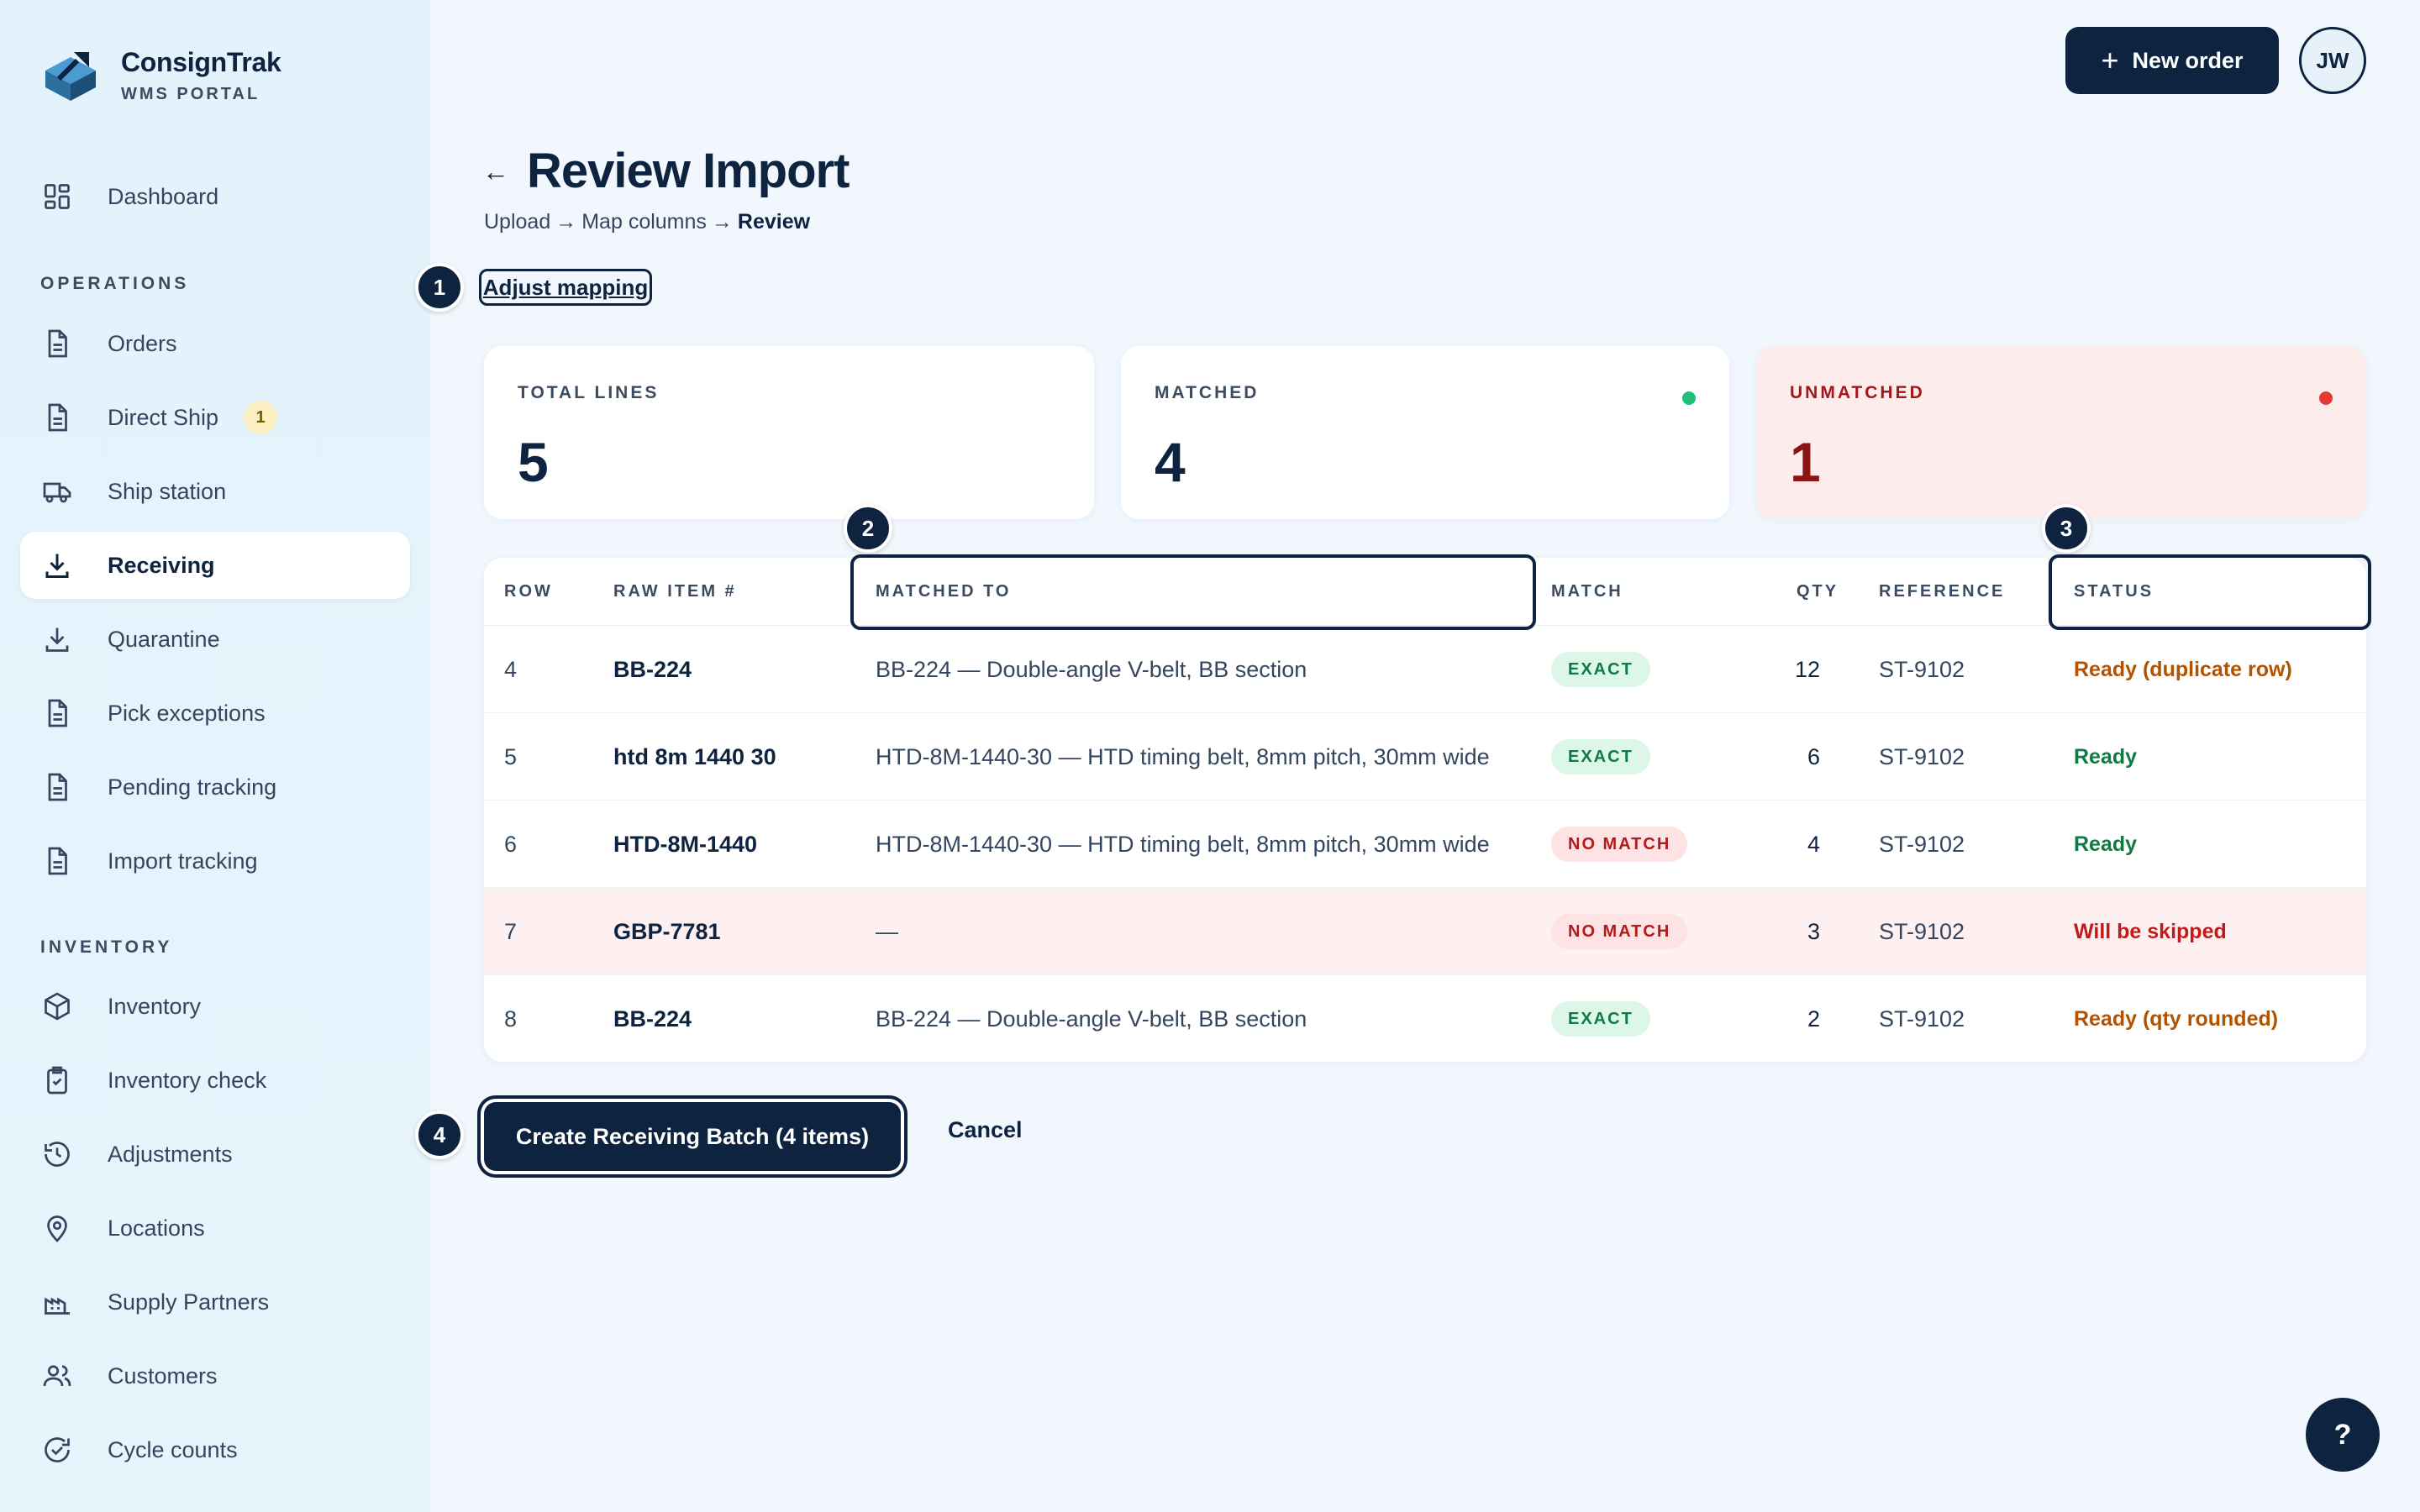 This screenshot has height=1512, width=2420. What do you see at coordinates (1170, 462) in the screenshot?
I see `stat-value: 4` at bounding box center [1170, 462].